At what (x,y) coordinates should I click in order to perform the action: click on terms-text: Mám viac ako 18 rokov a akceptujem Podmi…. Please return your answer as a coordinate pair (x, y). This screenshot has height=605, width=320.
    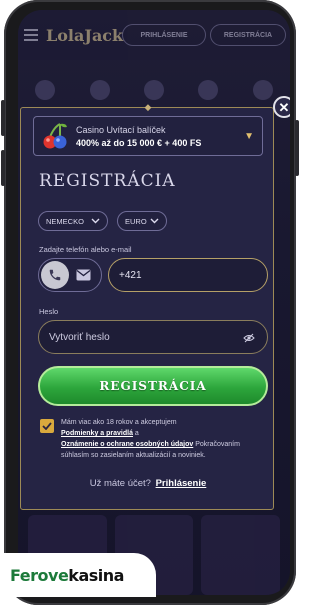
    Looking at the image, I should click on (163, 439).